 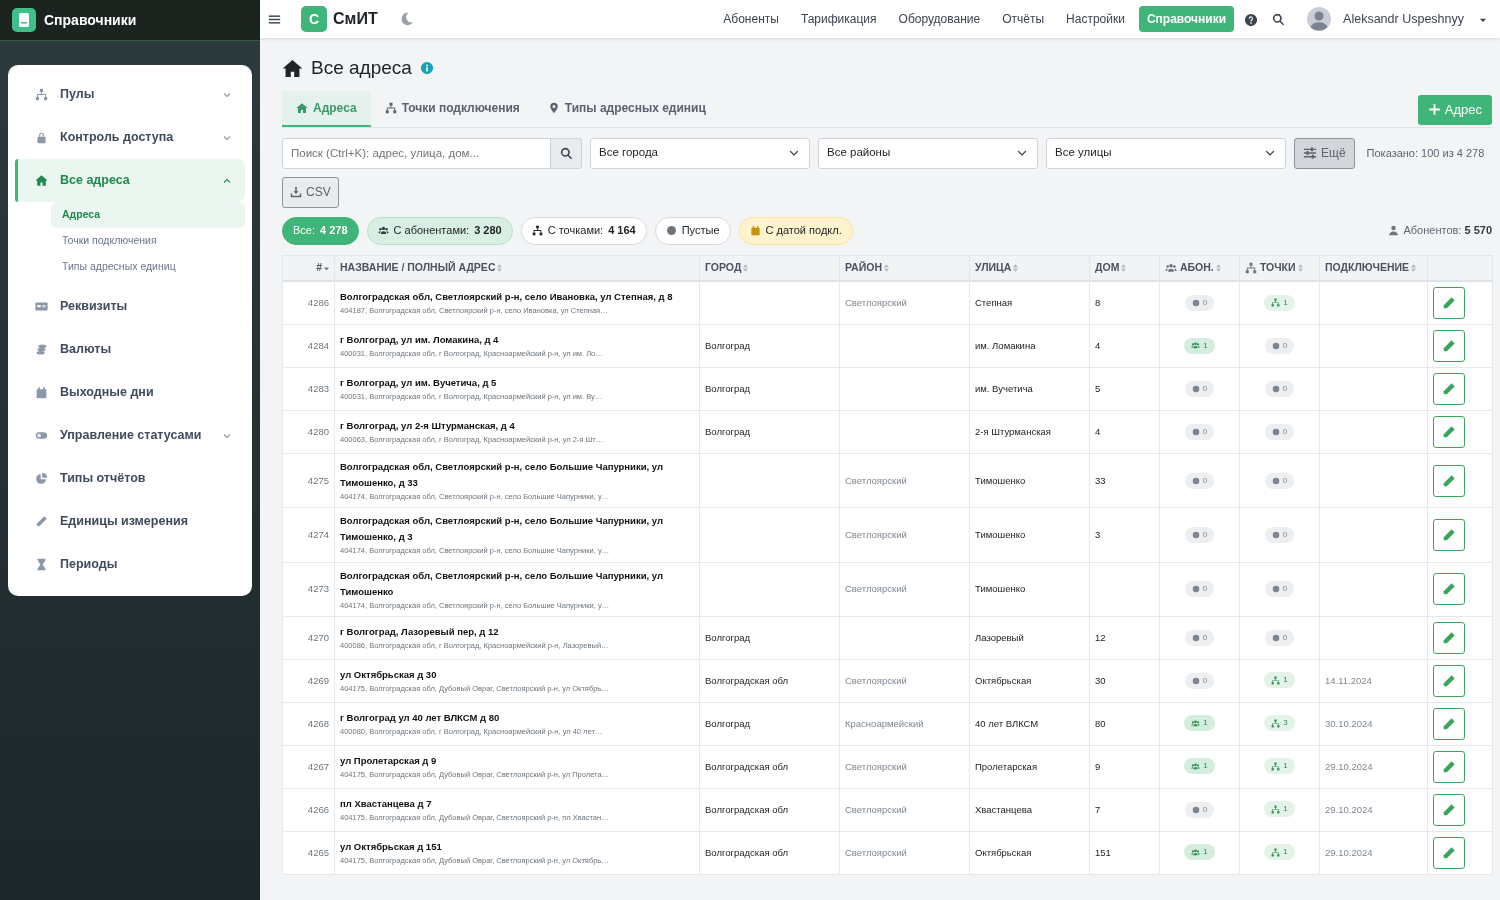 What do you see at coordinates (1324, 153) in the screenshot?
I see `more-filters-button: Ещё` at bounding box center [1324, 153].